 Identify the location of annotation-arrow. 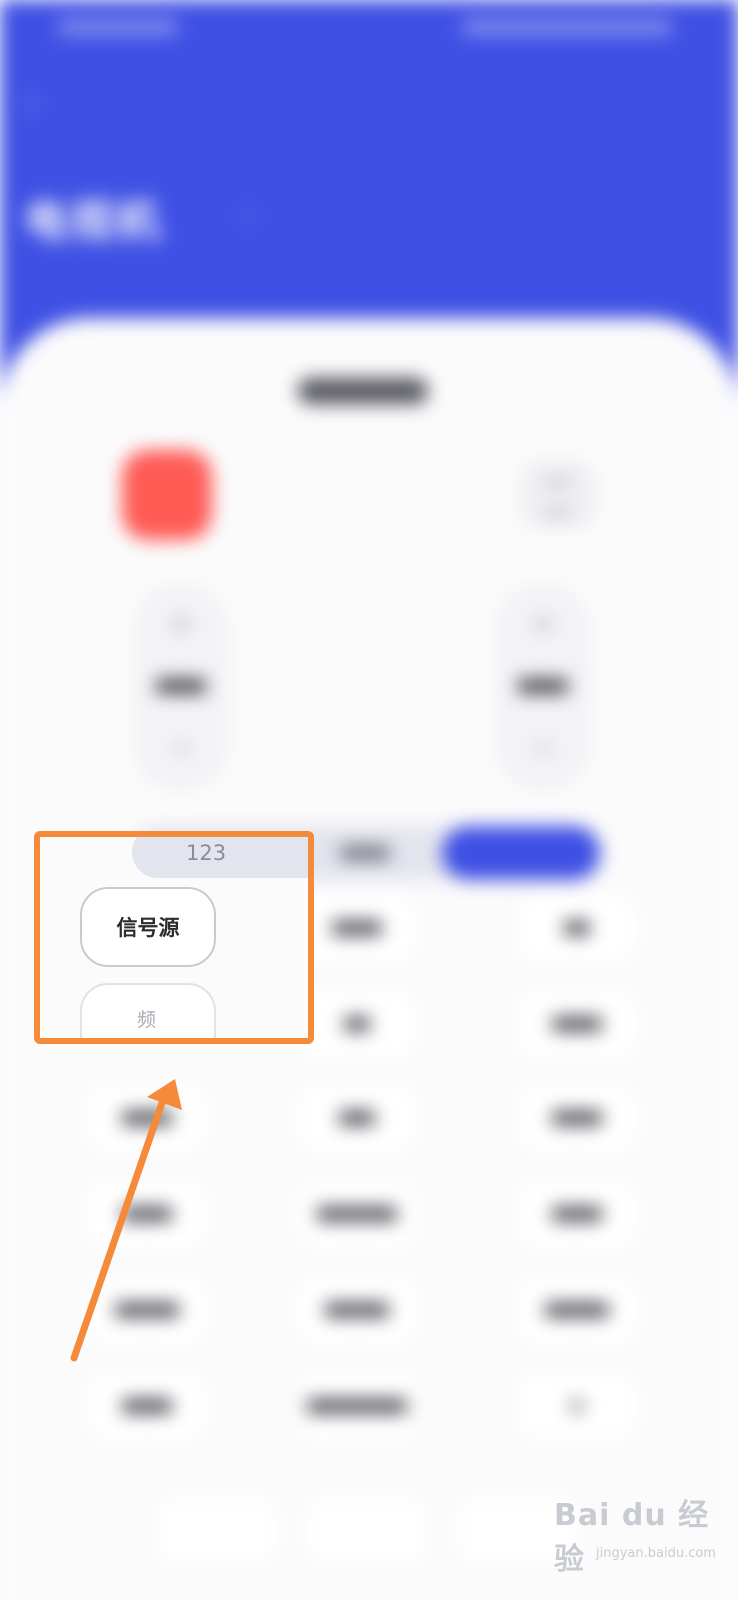
(126, 1220).